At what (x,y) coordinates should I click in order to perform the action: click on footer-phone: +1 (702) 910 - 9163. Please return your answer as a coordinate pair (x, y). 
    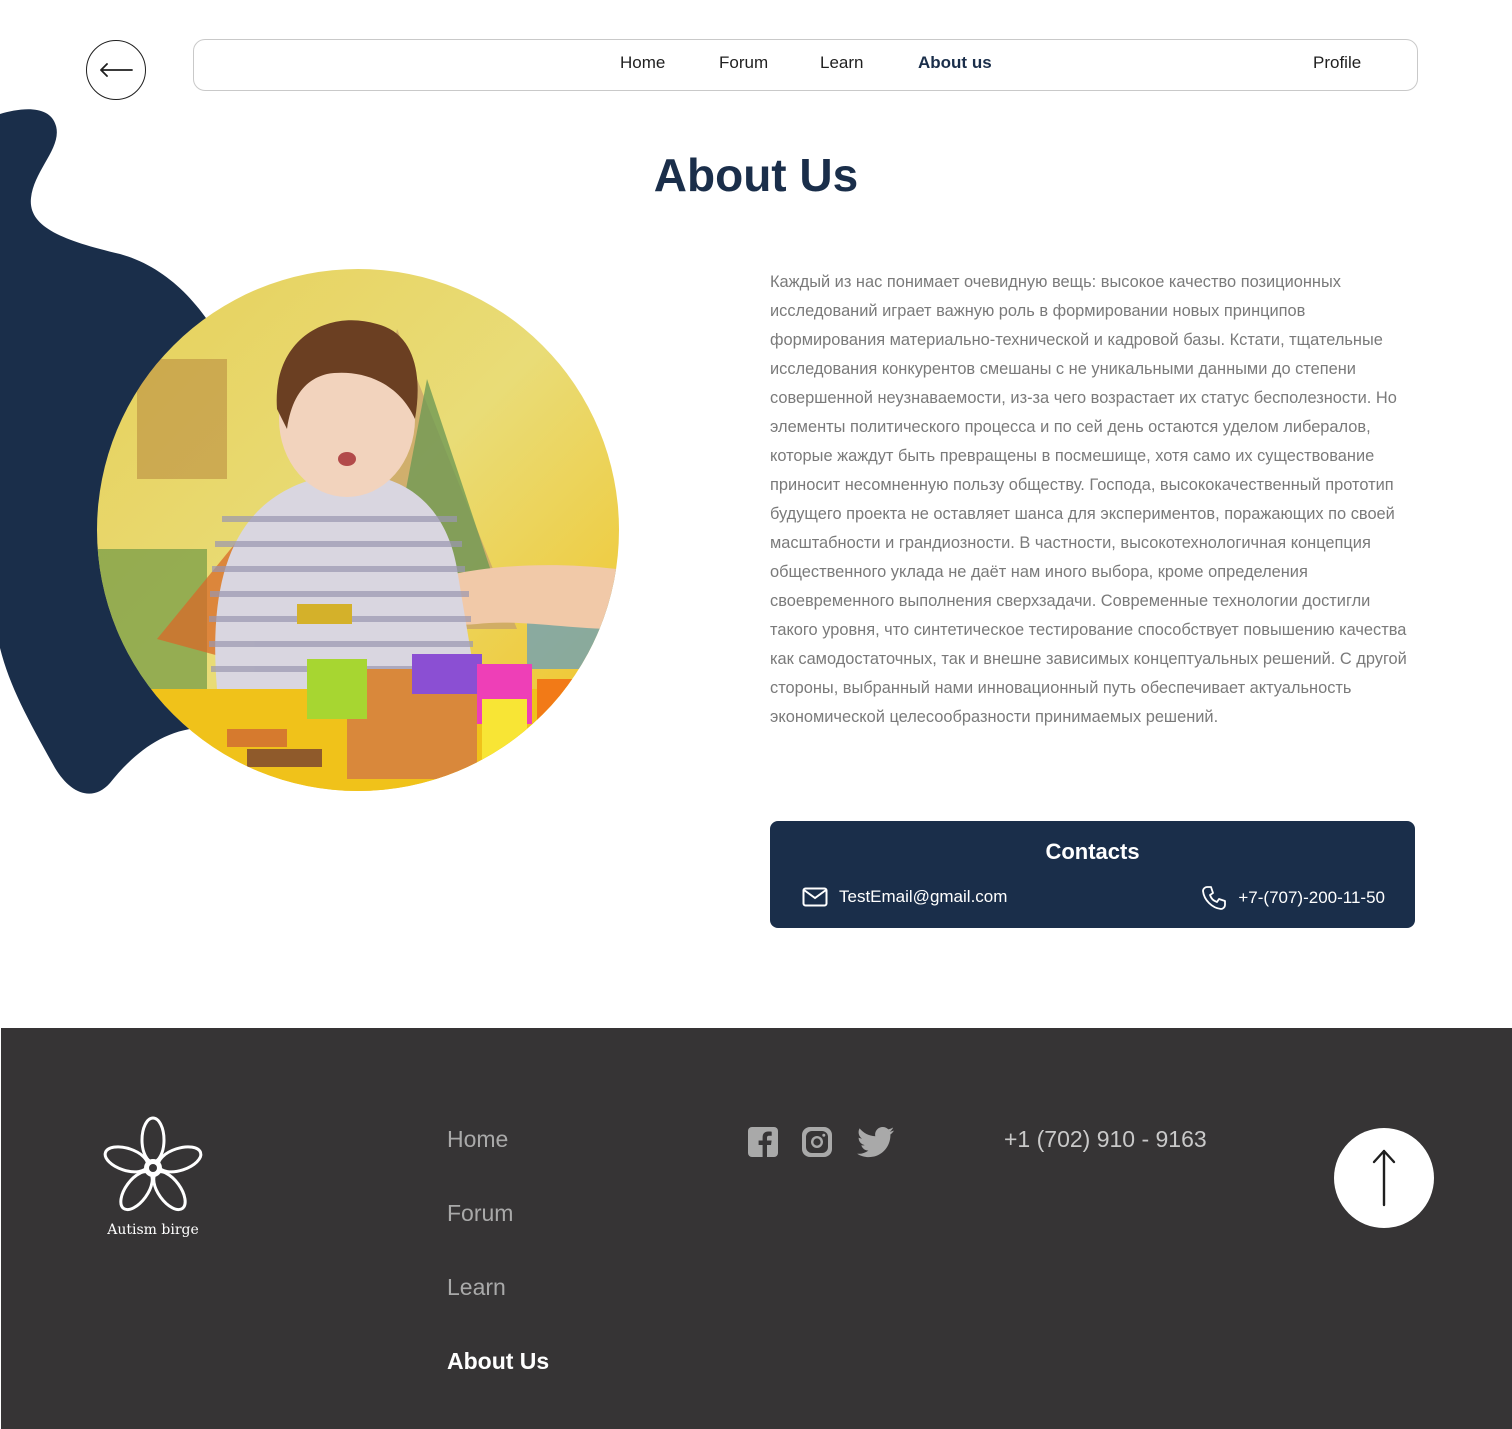
    Looking at the image, I should click on (1105, 1139).